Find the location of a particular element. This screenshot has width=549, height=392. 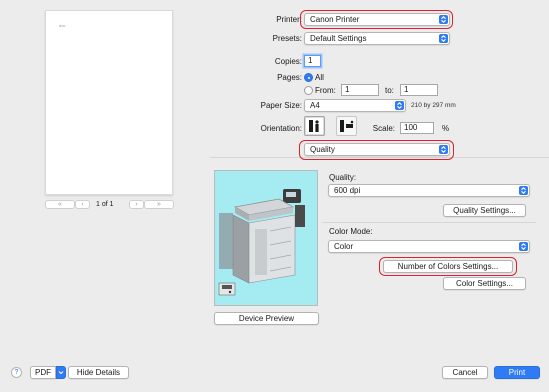

quality-divider is located at coordinates (429, 222).